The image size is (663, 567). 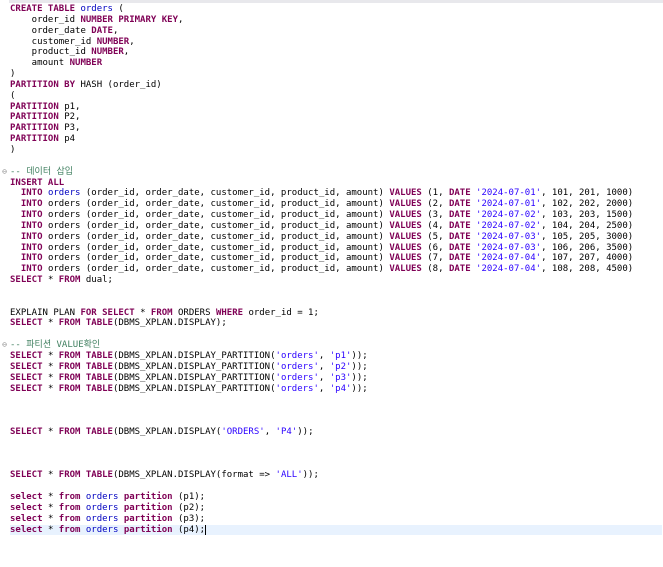 I want to click on code-token: 'p4', so click(x=340, y=388).